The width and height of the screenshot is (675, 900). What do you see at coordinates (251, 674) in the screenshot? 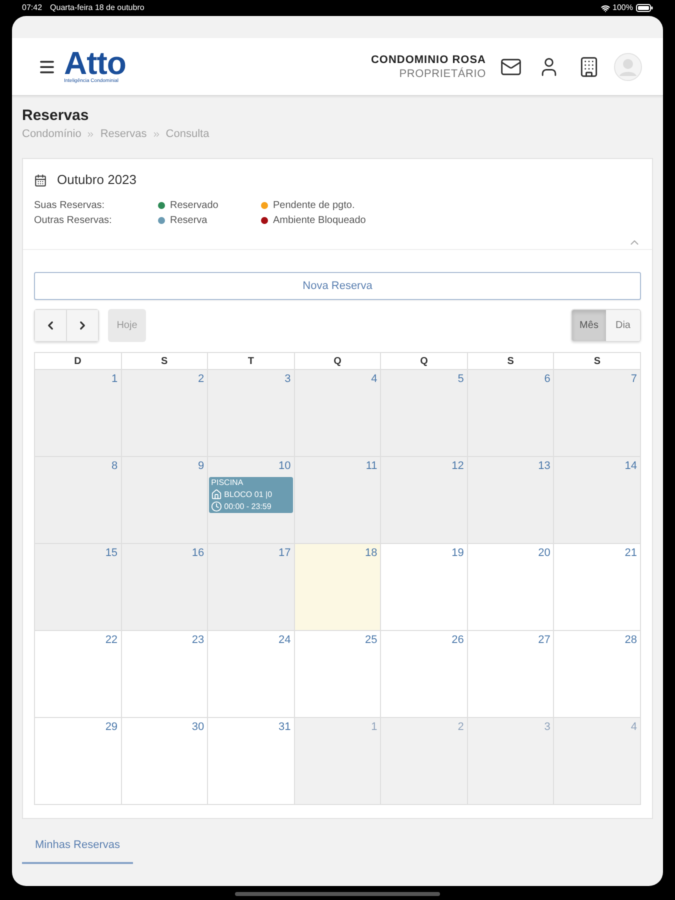
I see `calendar-day-cell: 24` at bounding box center [251, 674].